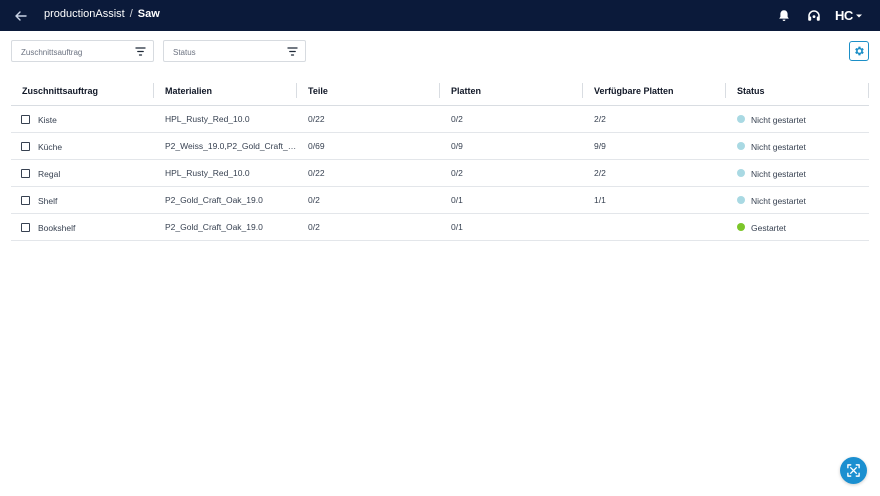  I want to click on company-logo-menu: HC, so click(849, 15).